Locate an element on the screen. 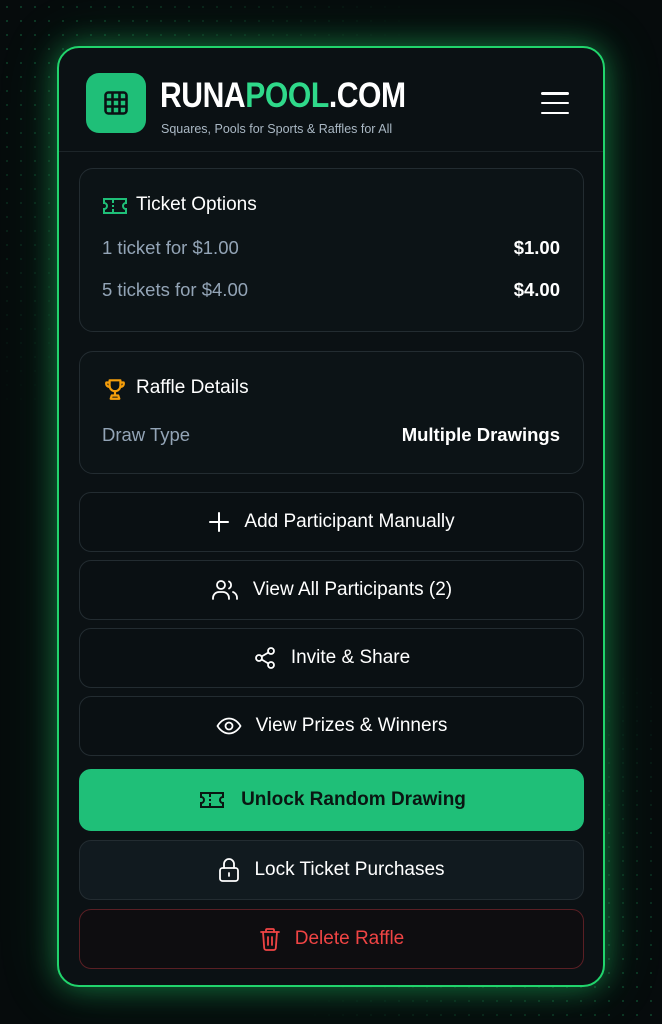  view-participants-button: View All Participants (2) is located at coordinates (331, 590).